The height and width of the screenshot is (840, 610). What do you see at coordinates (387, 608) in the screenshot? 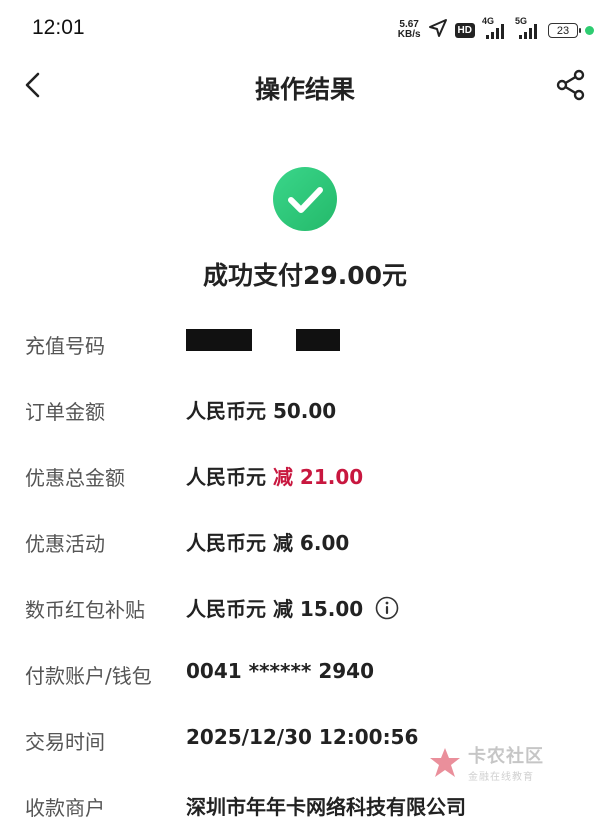
I see `info-icon` at bounding box center [387, 608].